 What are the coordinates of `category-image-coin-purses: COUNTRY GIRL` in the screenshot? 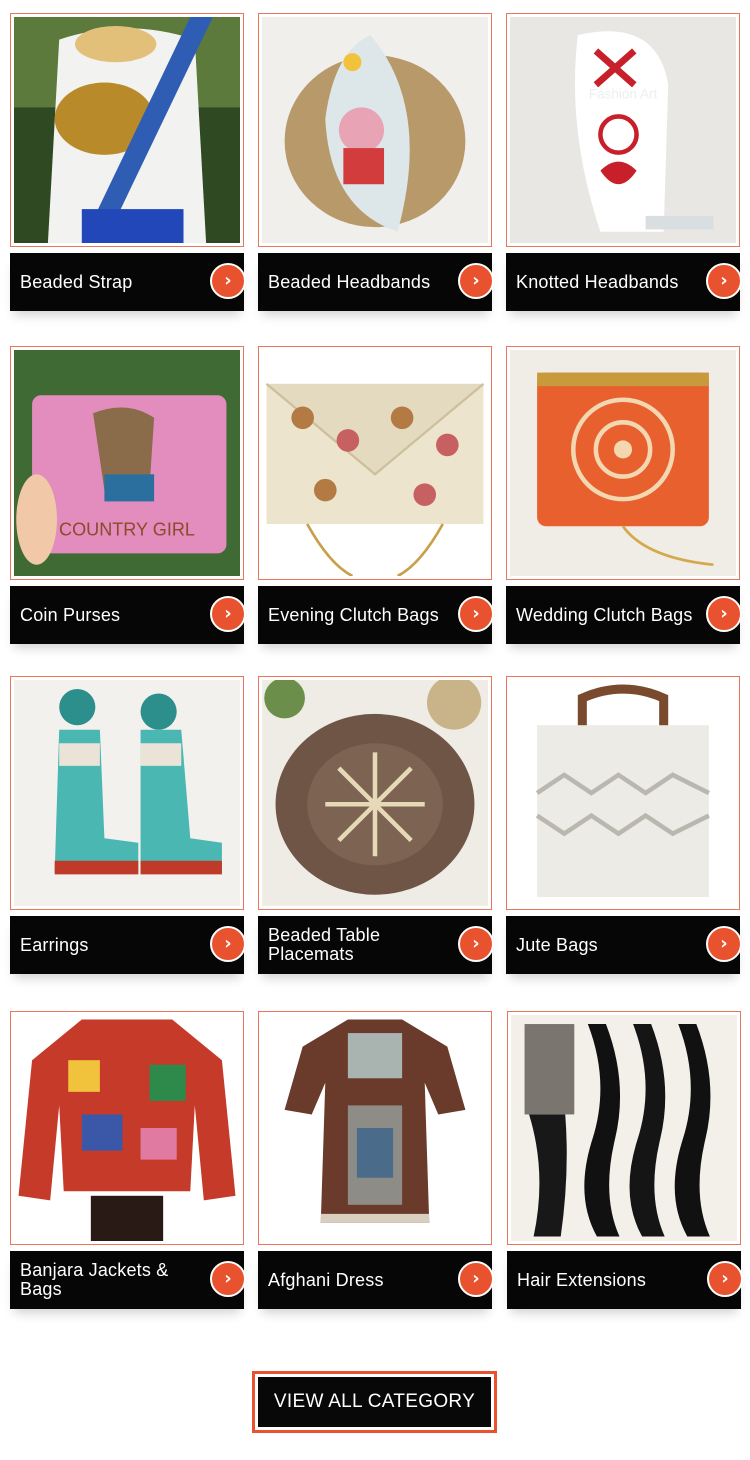 It's located at (127, 463).